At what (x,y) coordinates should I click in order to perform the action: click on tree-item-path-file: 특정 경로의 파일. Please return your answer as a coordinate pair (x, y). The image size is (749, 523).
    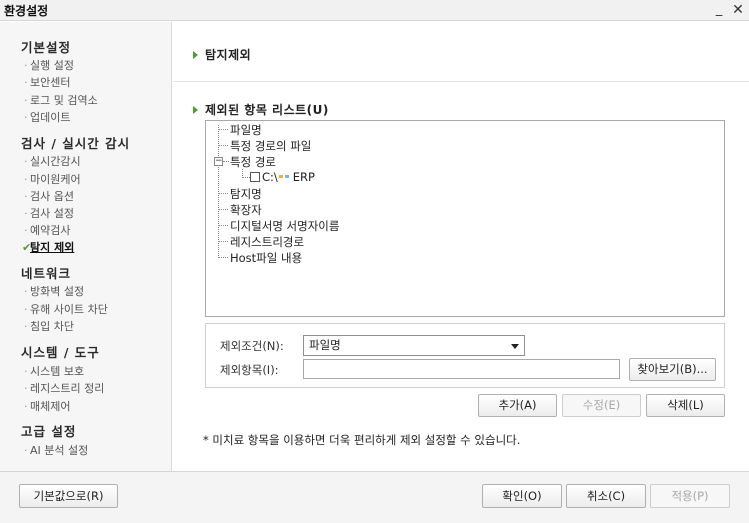
    Looking at the image, I should click on (270, 146).